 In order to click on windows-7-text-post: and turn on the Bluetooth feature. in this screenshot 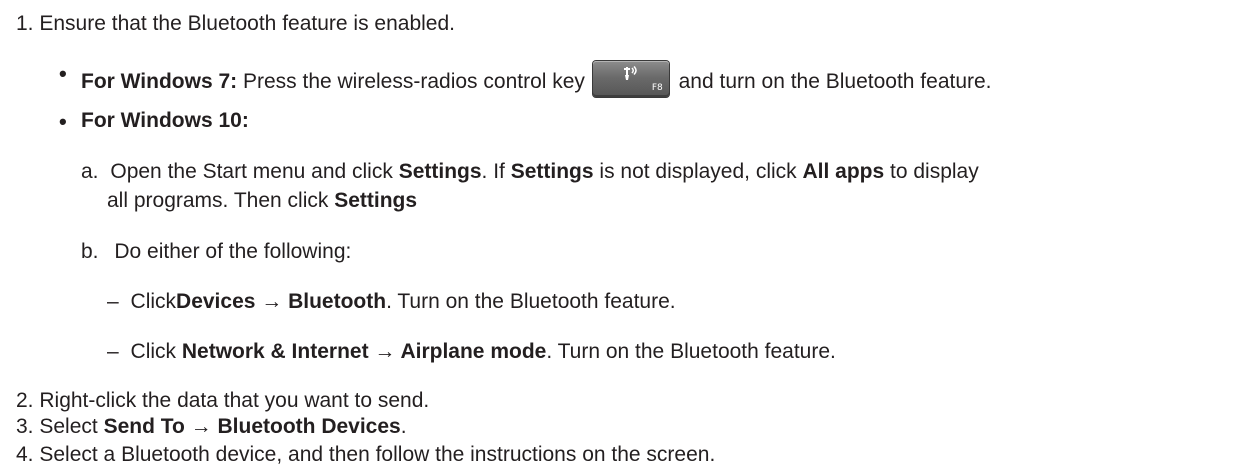, I will do `click(832, 81)`.